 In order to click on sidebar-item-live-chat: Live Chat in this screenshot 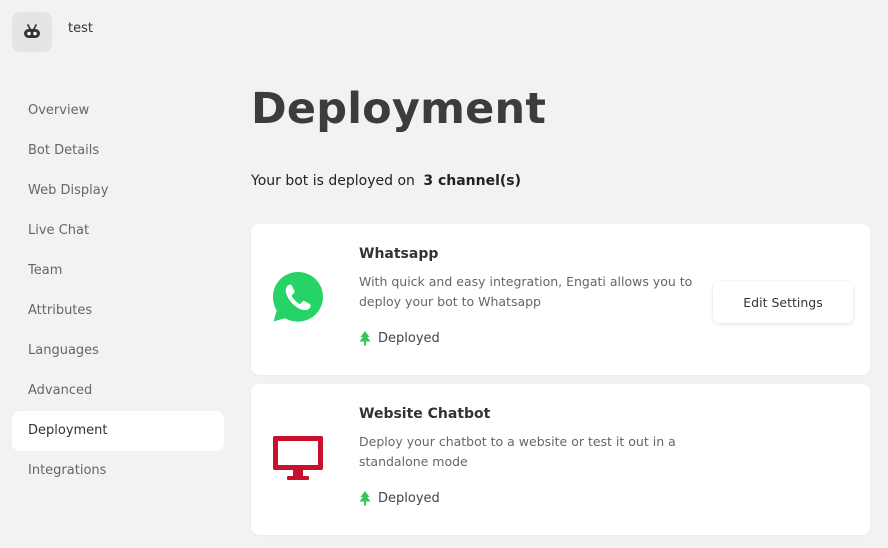, I will do `click(118, 231)`.